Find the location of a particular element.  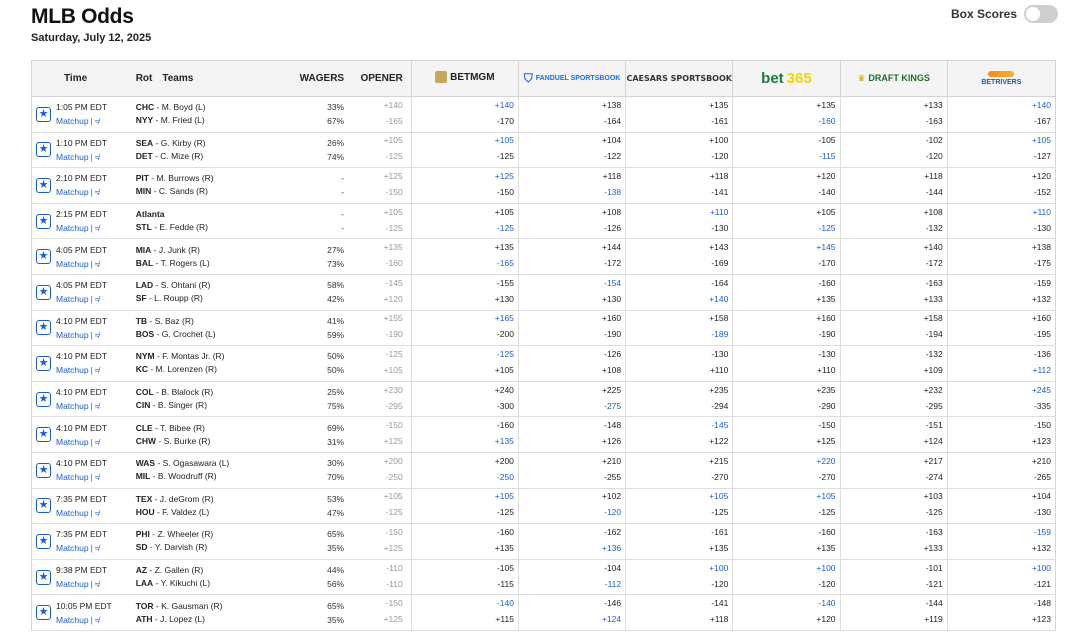

odds-value: +103 is located at coordinates (892, 496).